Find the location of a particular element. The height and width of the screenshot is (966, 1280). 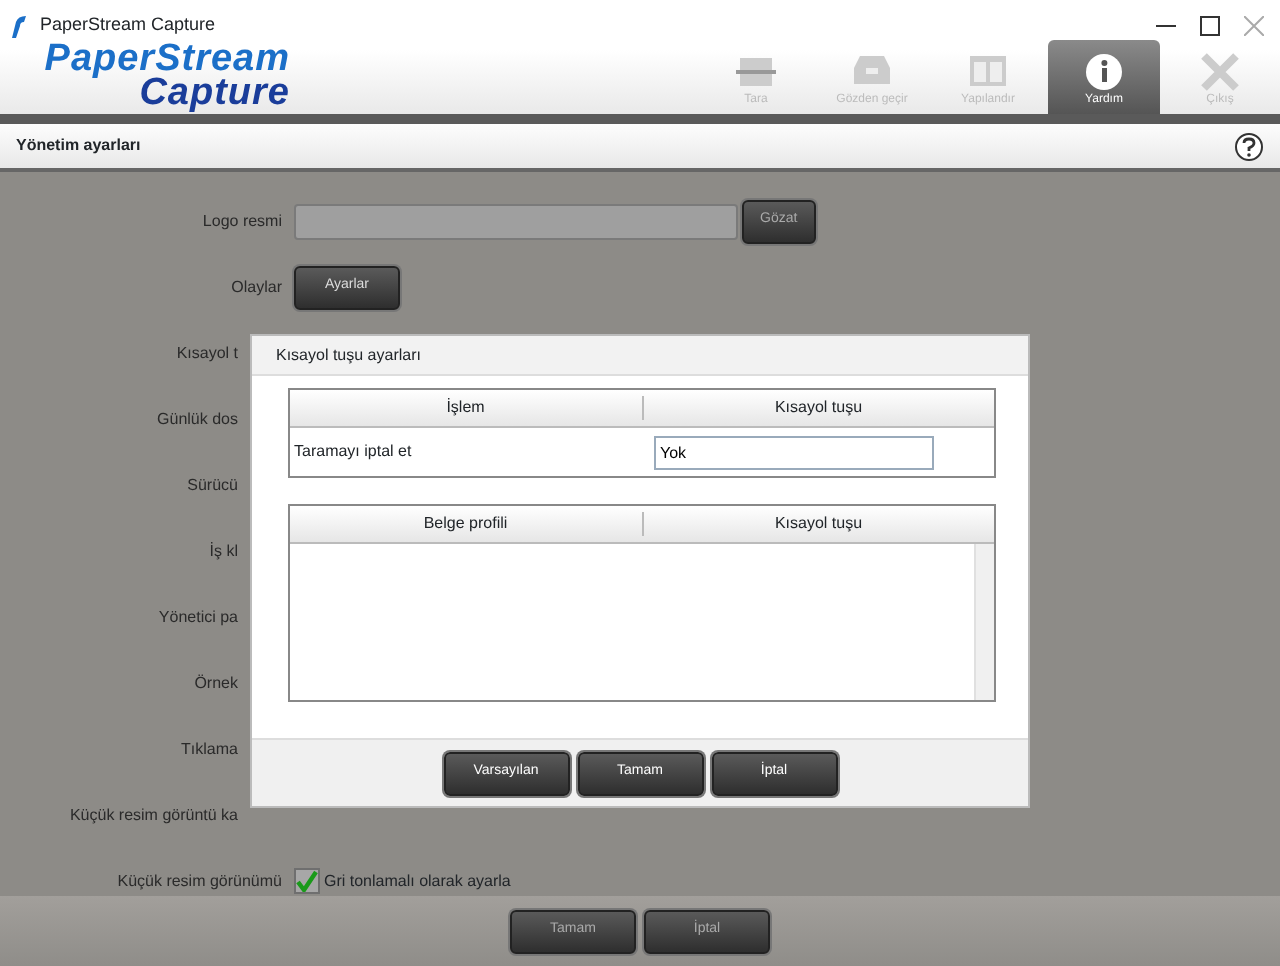

field-label: Küçük resim görüntü ka is located at coordinates (153, 815).